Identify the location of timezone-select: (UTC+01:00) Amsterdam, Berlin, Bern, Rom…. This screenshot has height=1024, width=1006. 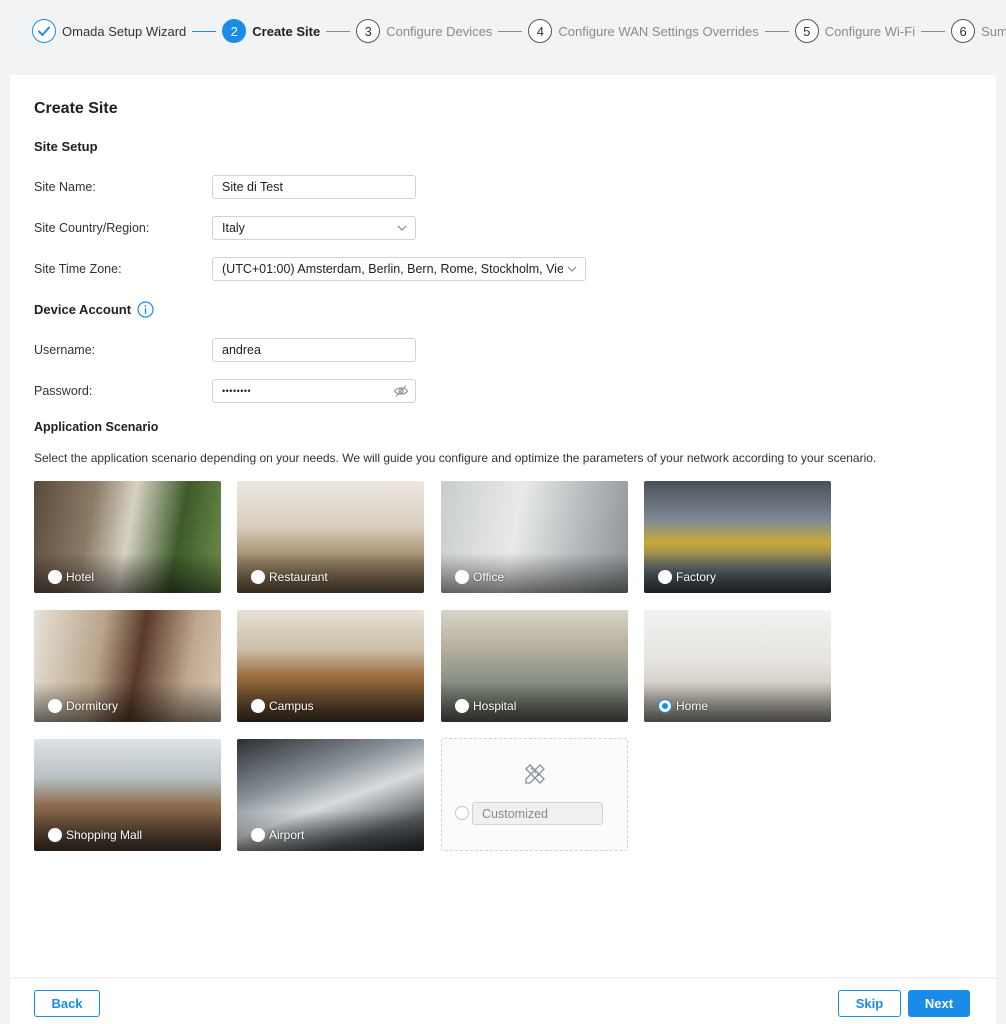
(399, 269).